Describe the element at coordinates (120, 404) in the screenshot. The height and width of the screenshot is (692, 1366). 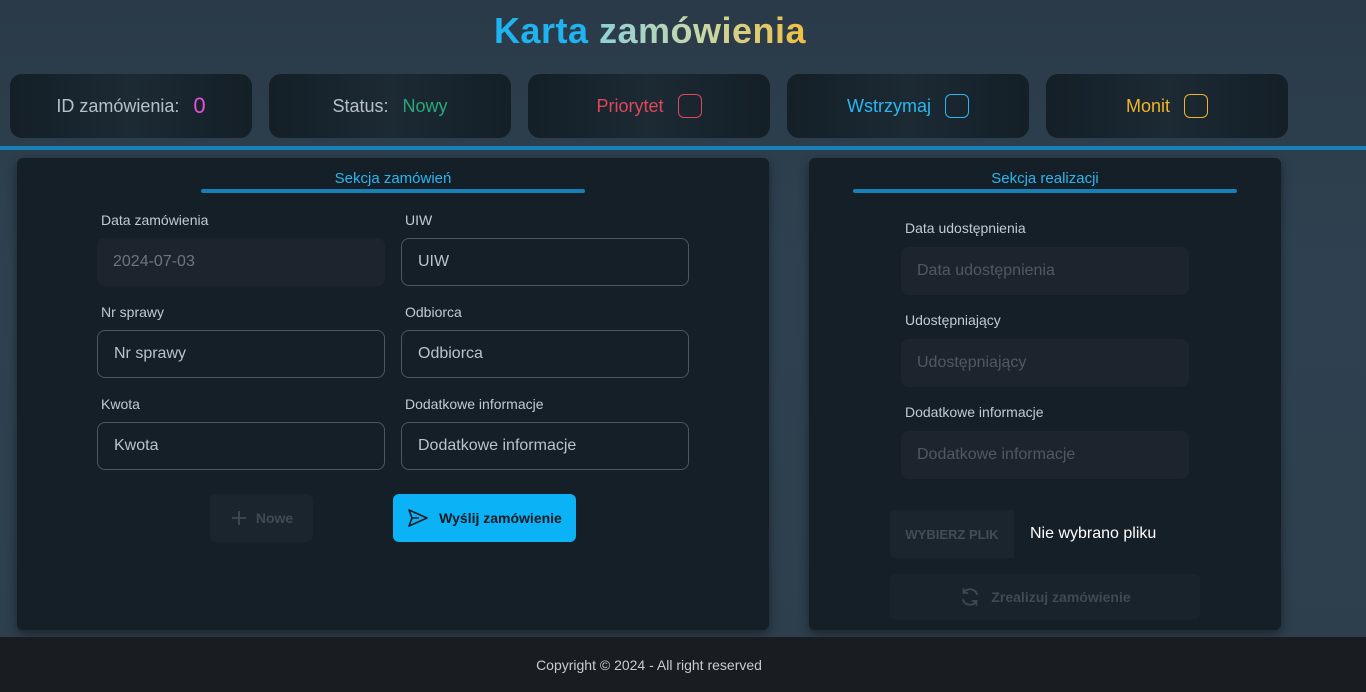
I see `amount-label: Kwota` at that location.